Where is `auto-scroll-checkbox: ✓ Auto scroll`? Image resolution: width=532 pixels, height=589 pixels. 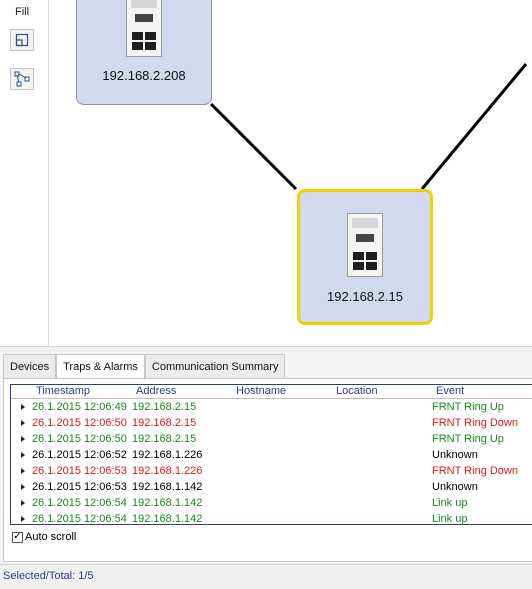
auto-scroll-checkbox: ✓ Auto scroll is located at coordinates (44, 537).